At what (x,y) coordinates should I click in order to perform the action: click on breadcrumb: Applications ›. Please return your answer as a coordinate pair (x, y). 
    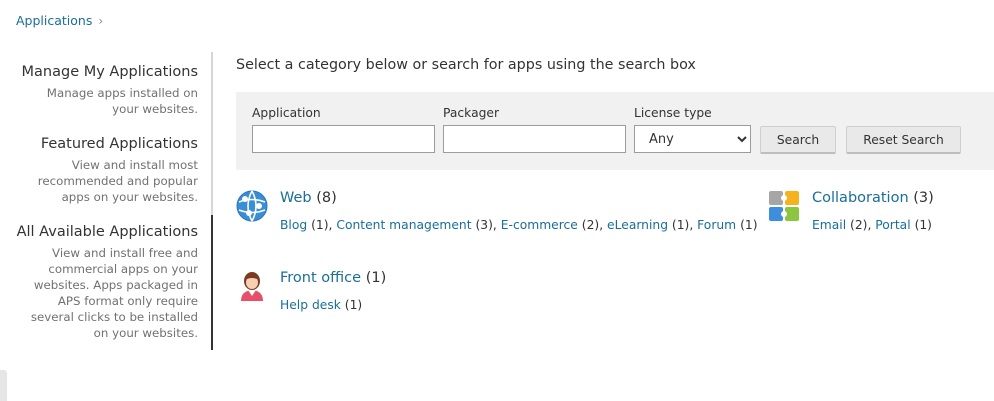
    Looking at the image, I should click on (59, 20).